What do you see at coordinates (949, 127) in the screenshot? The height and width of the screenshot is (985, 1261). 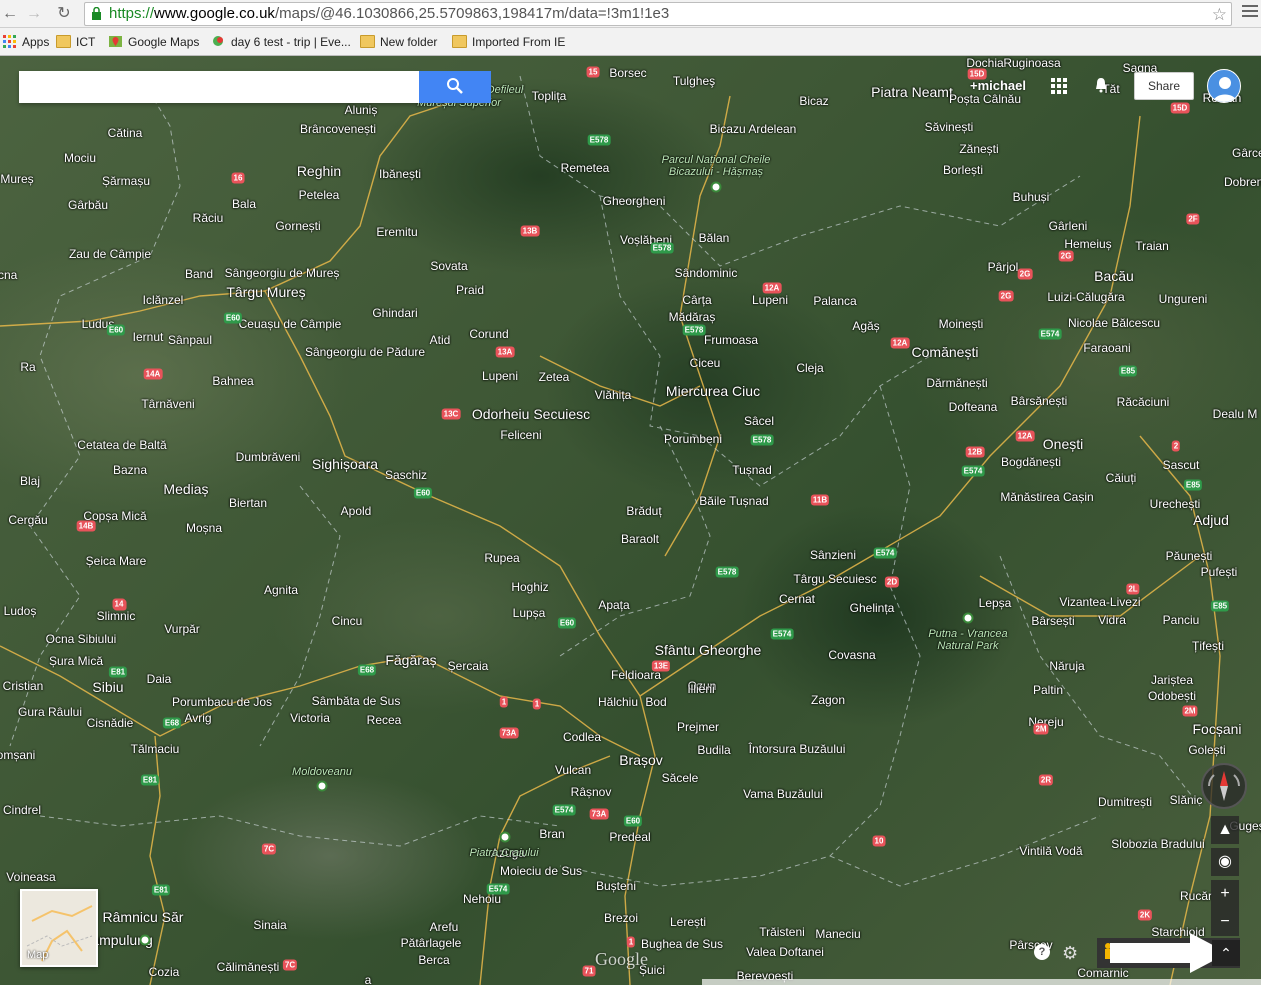 I see `place-label: Săvinești` at bounding box center [949, 127].